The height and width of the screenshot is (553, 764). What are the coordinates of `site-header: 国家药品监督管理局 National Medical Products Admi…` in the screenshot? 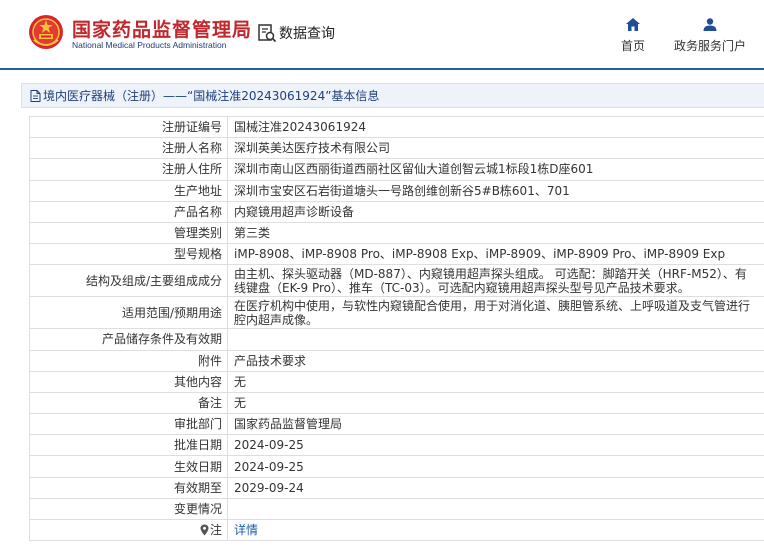 It's located at (382, 35).